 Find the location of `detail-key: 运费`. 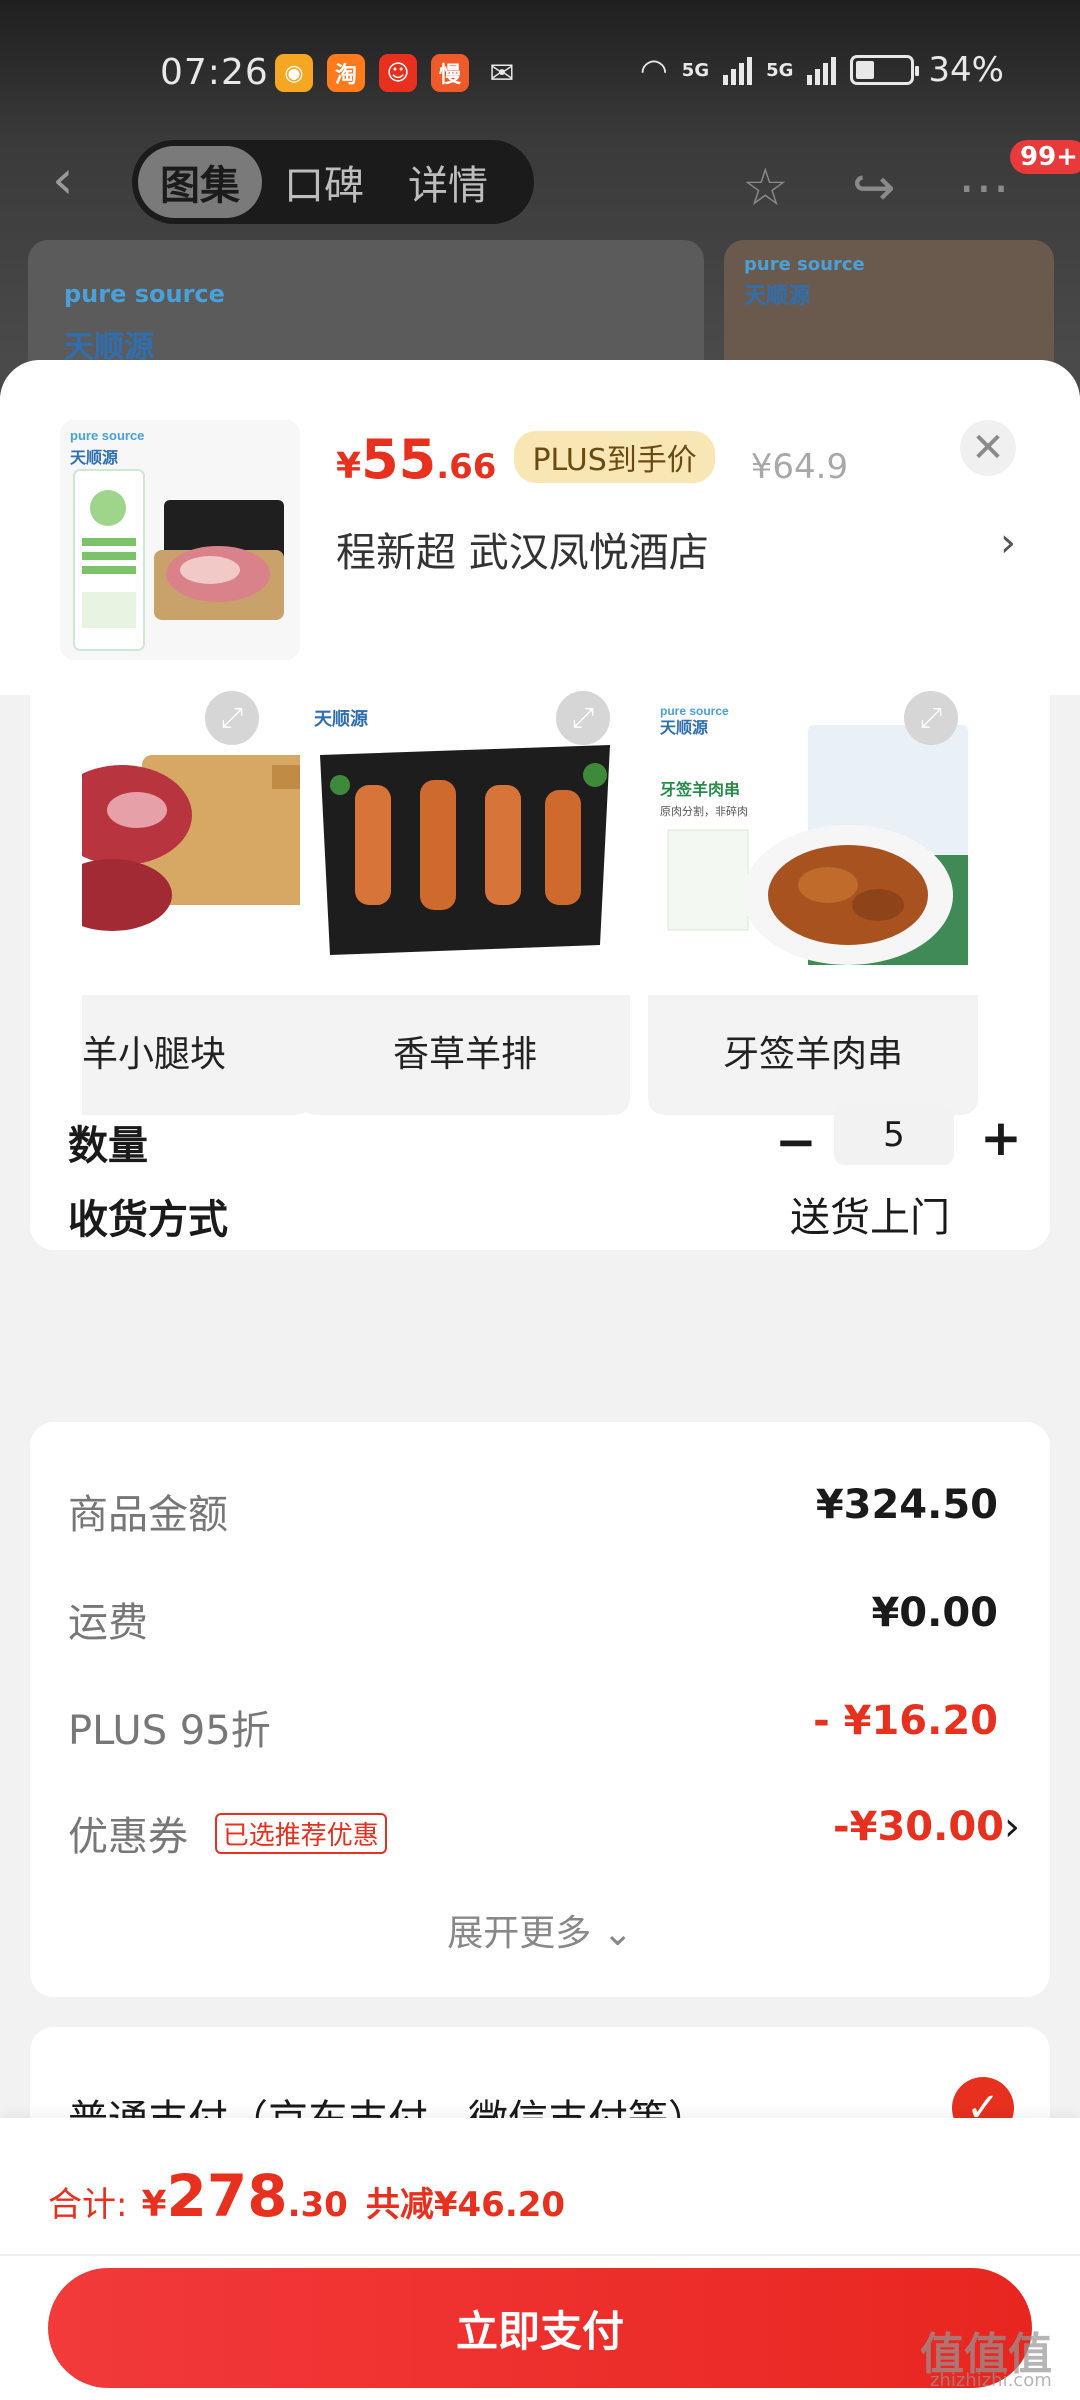

detail-key: 运费 is located at coordinates (108, 1623).